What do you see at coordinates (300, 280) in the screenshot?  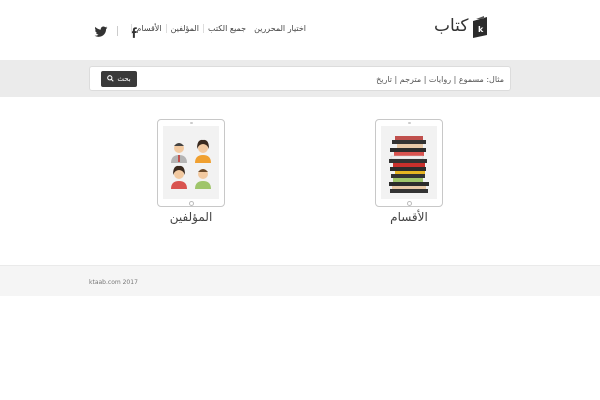 I see `site-footer: ktaab.com 2017` at bounding box center [300, 280].